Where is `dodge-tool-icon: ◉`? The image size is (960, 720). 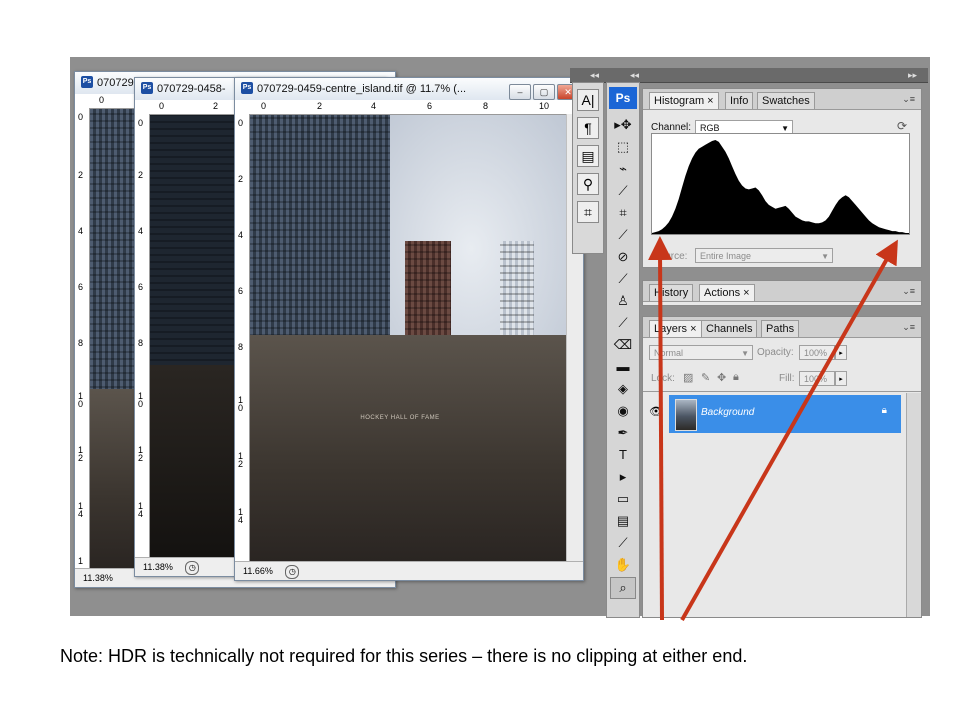 dodge-tool-icon: ◉ is located at coordinates (623, 411).